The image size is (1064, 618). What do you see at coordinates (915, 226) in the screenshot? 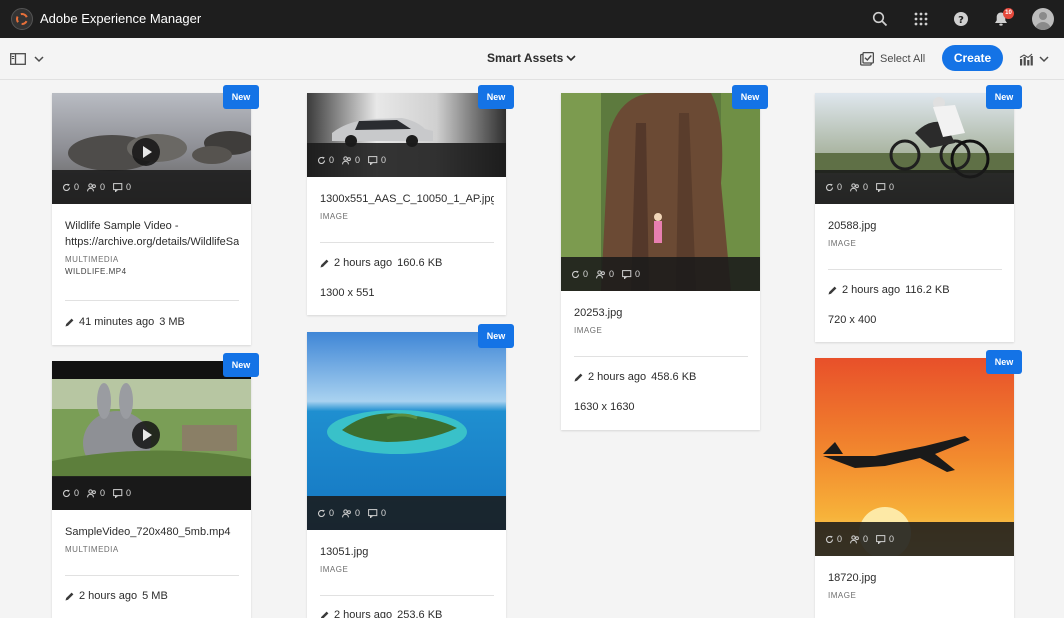
I see `asset-name: 20588.jpg` at bounding box center [915, 226].